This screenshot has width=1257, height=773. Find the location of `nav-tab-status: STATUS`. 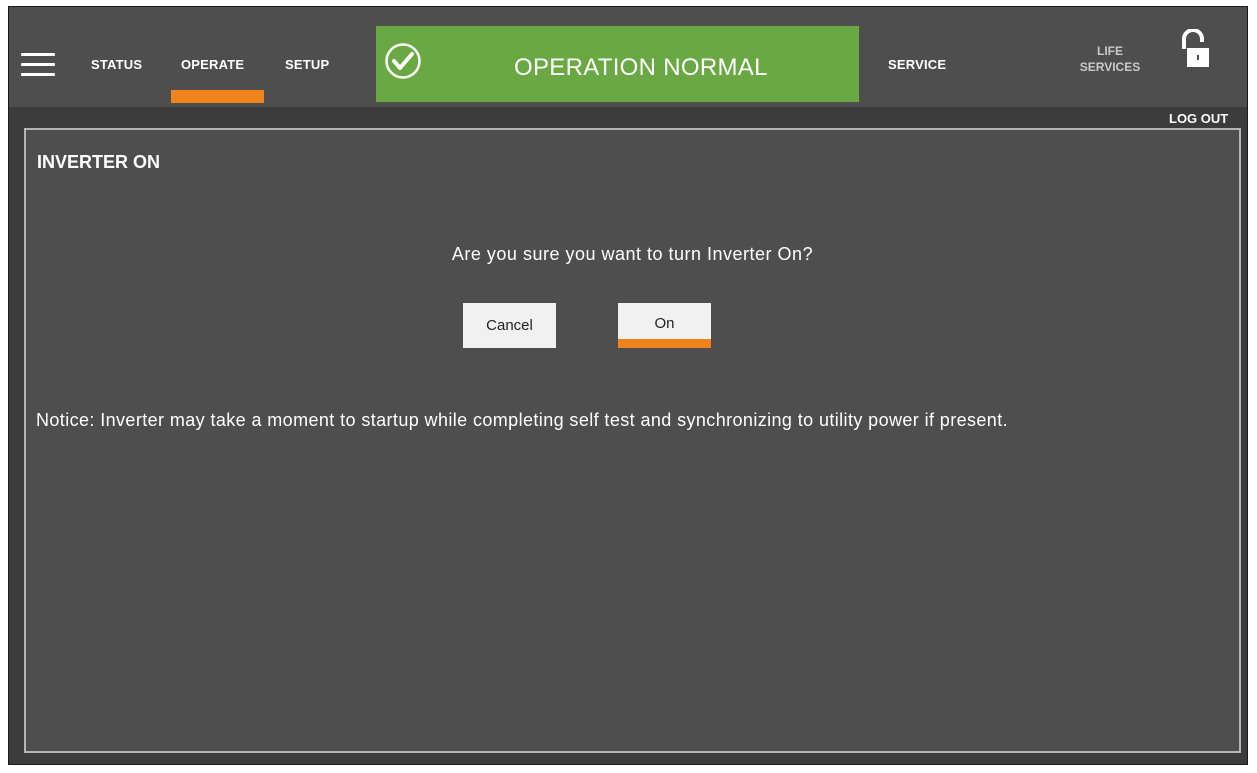

nav-tab-status: STATUS is located at coordinates (116, 64).